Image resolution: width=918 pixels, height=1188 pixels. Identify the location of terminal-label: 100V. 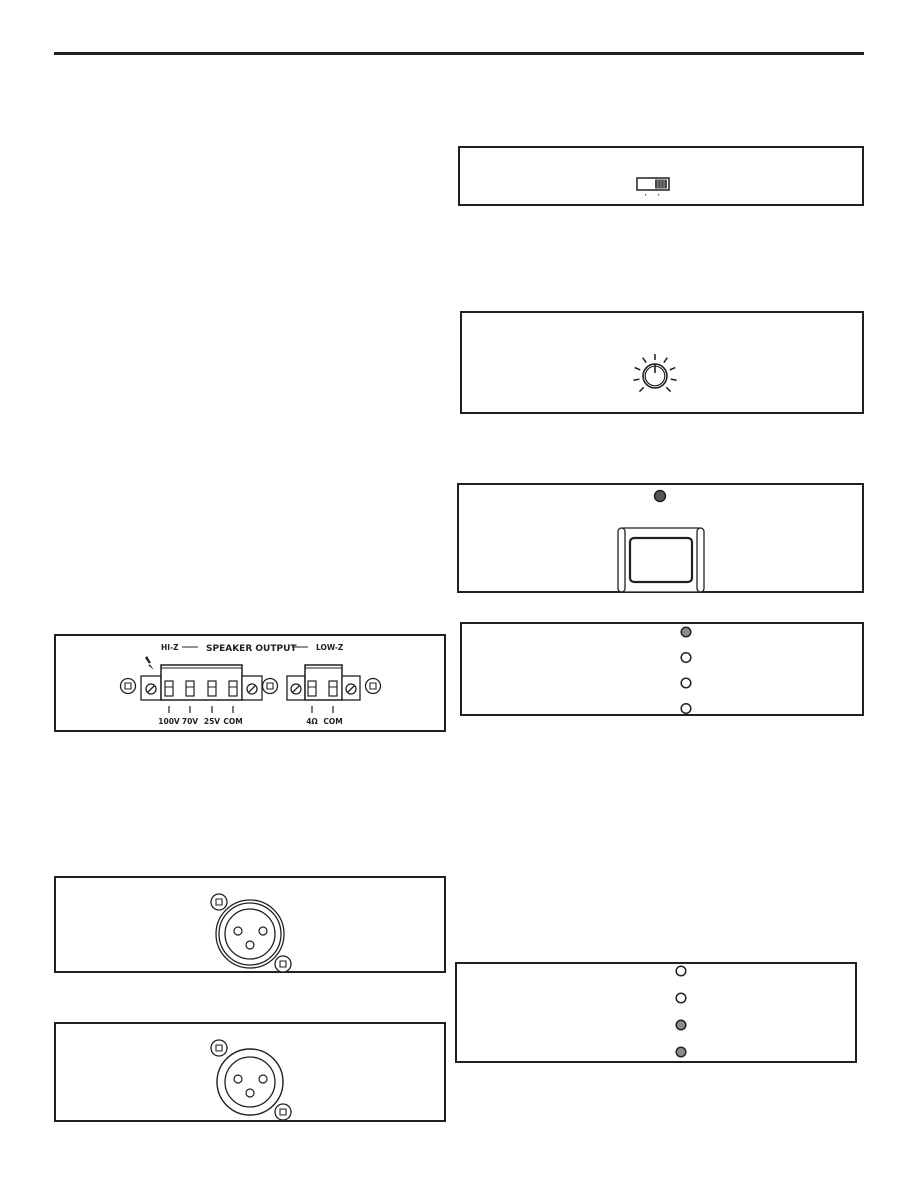
(169, 721).